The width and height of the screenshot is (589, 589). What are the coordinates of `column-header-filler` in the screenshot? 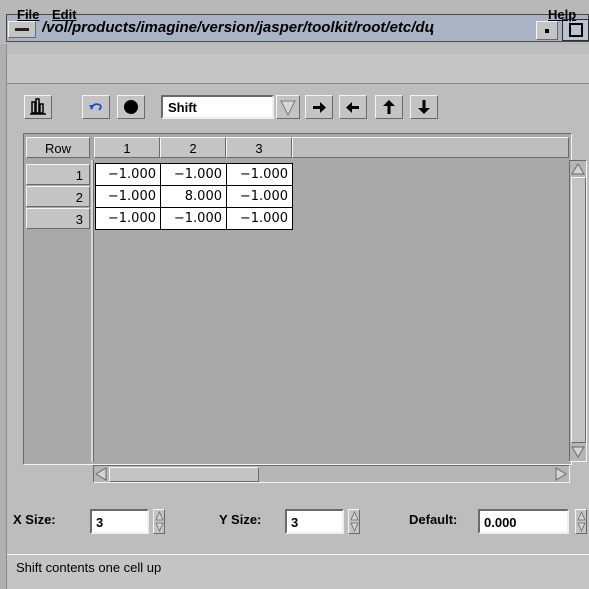 It's located at (430, 147).